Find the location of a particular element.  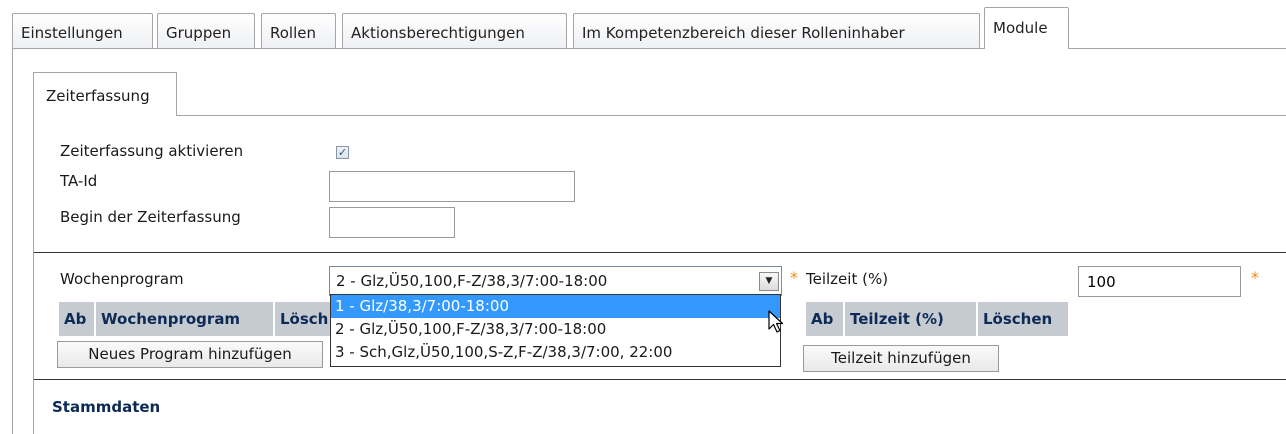

column-header-ab: Ab is located at coordinates (76, 319).